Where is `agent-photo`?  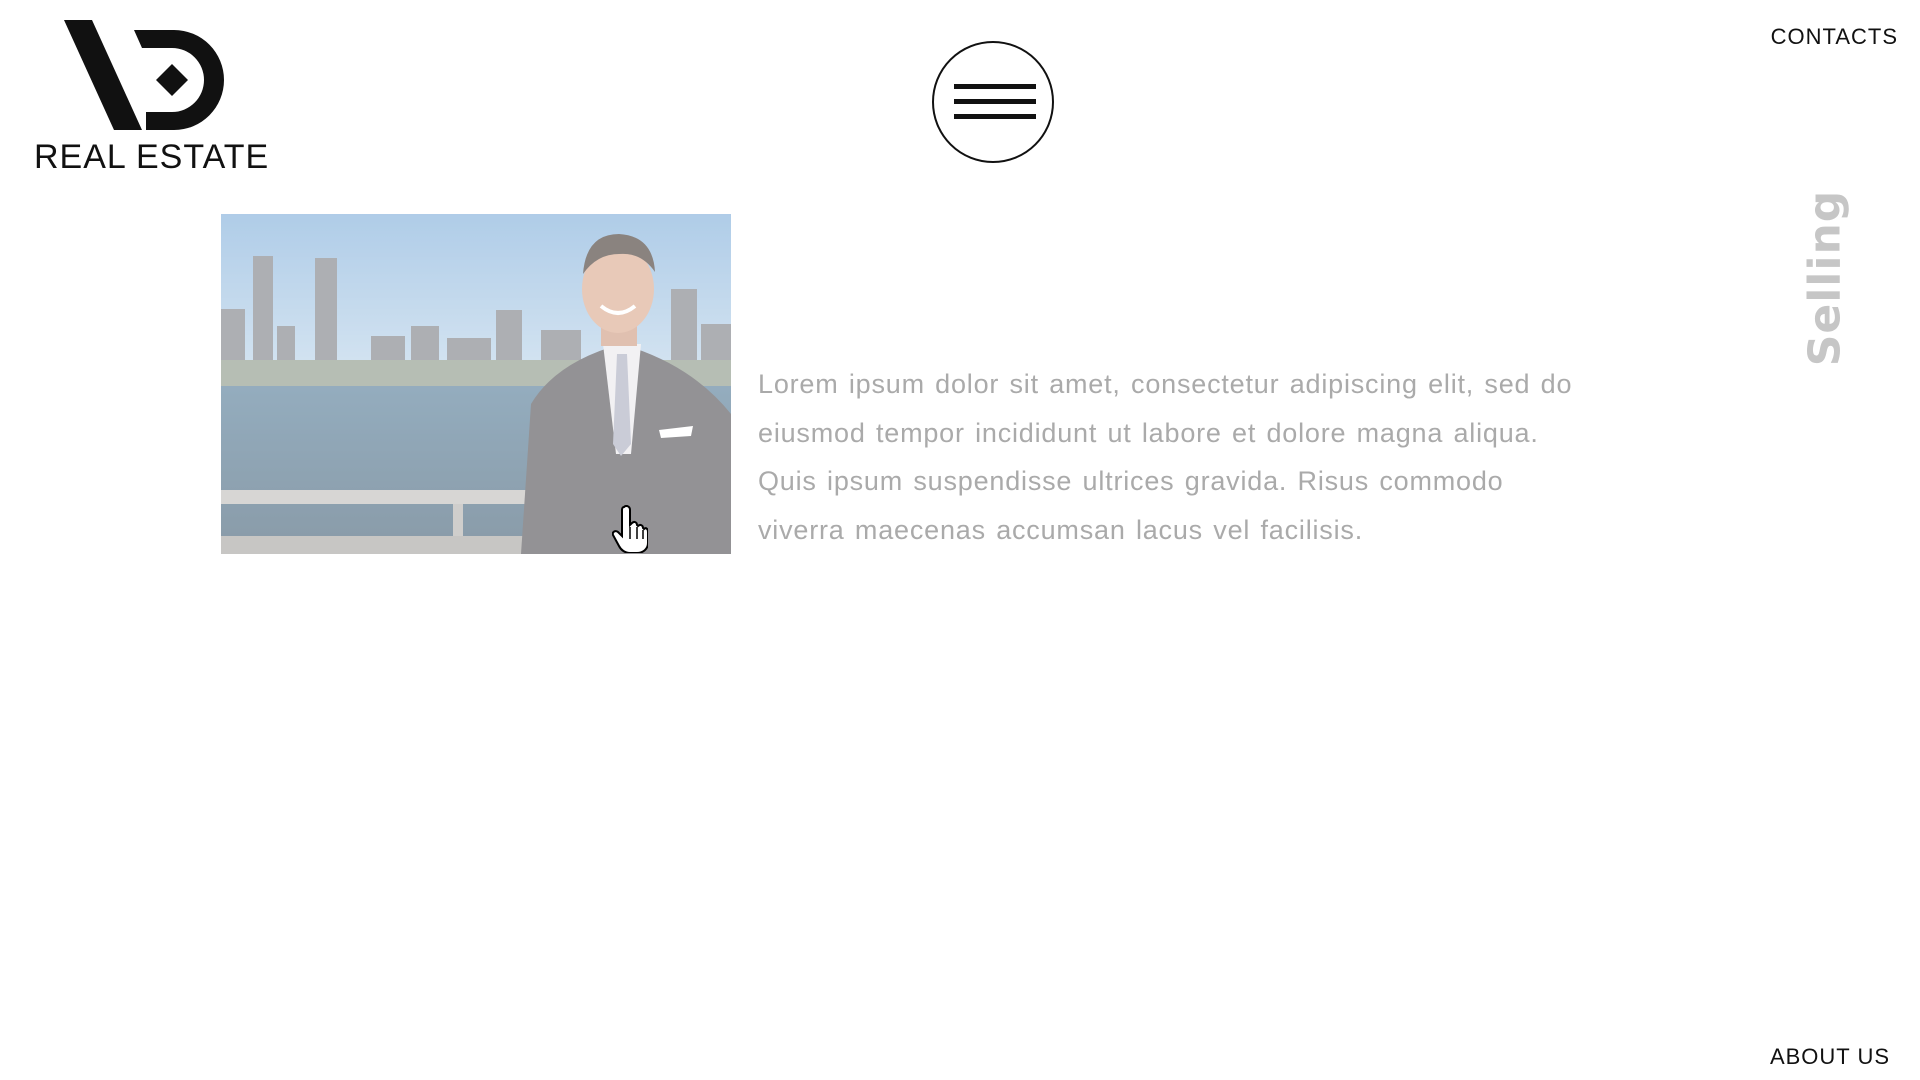 agent-photo is located at coordinates (476, 384).